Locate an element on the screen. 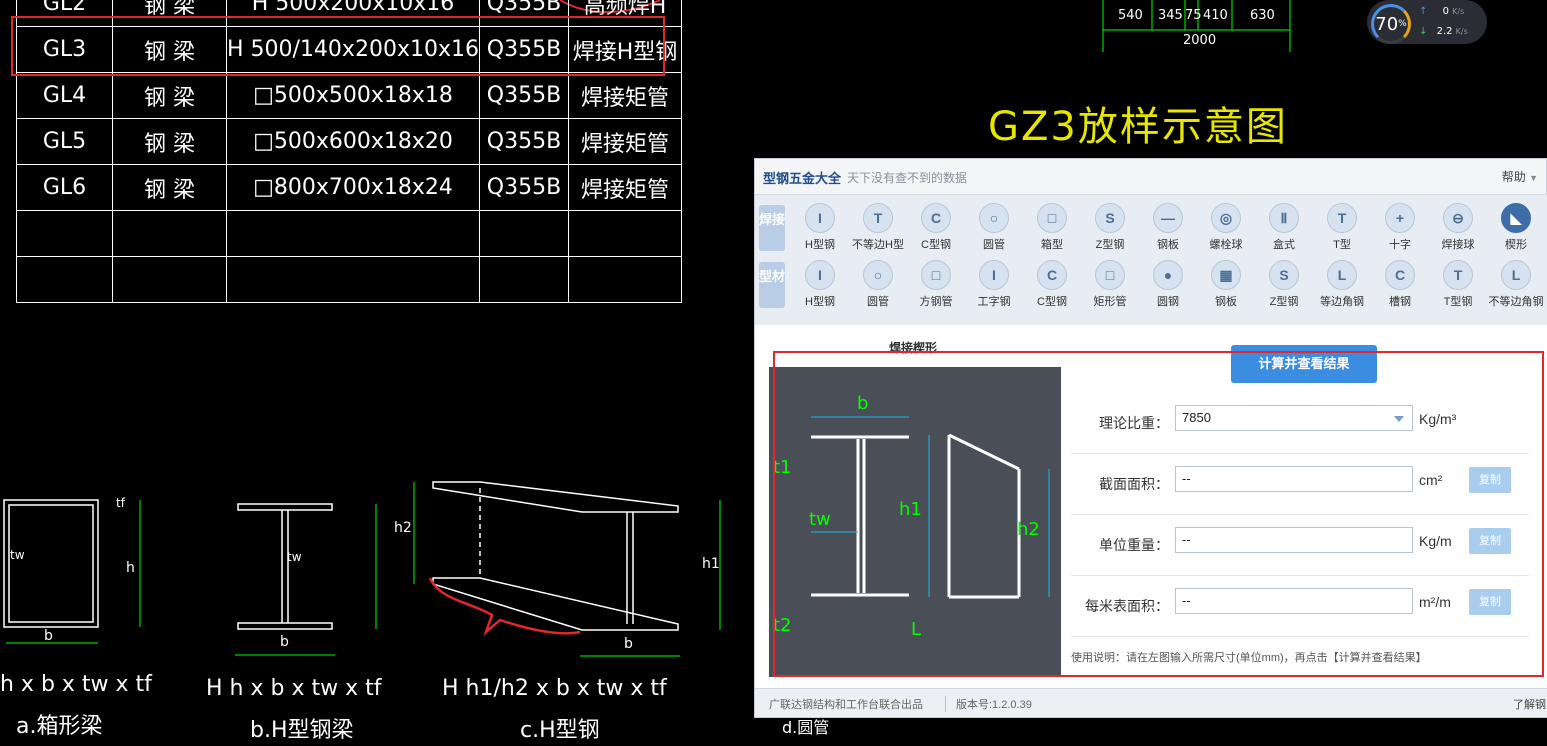  tool-profile-tools-5: □ 矩形管 is located at coordinates (1110, 284).